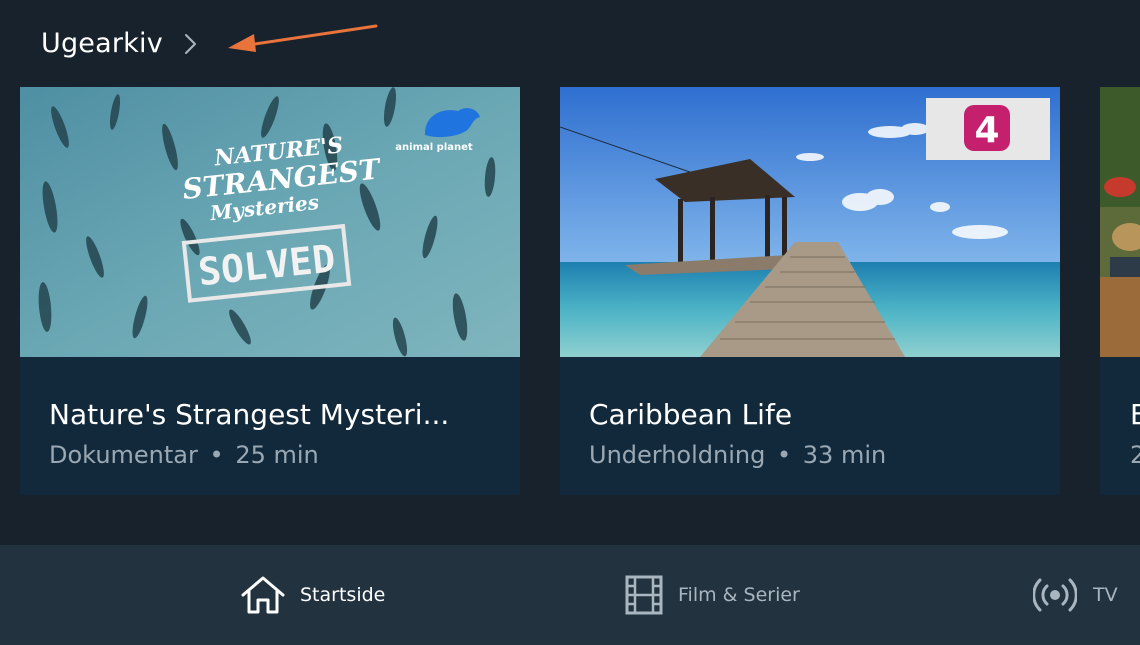 The image size is (1140, 645). Describe the element at coordinates (691, 414) in the screenshot. I see `card-title: Caribbean Life` at that location.